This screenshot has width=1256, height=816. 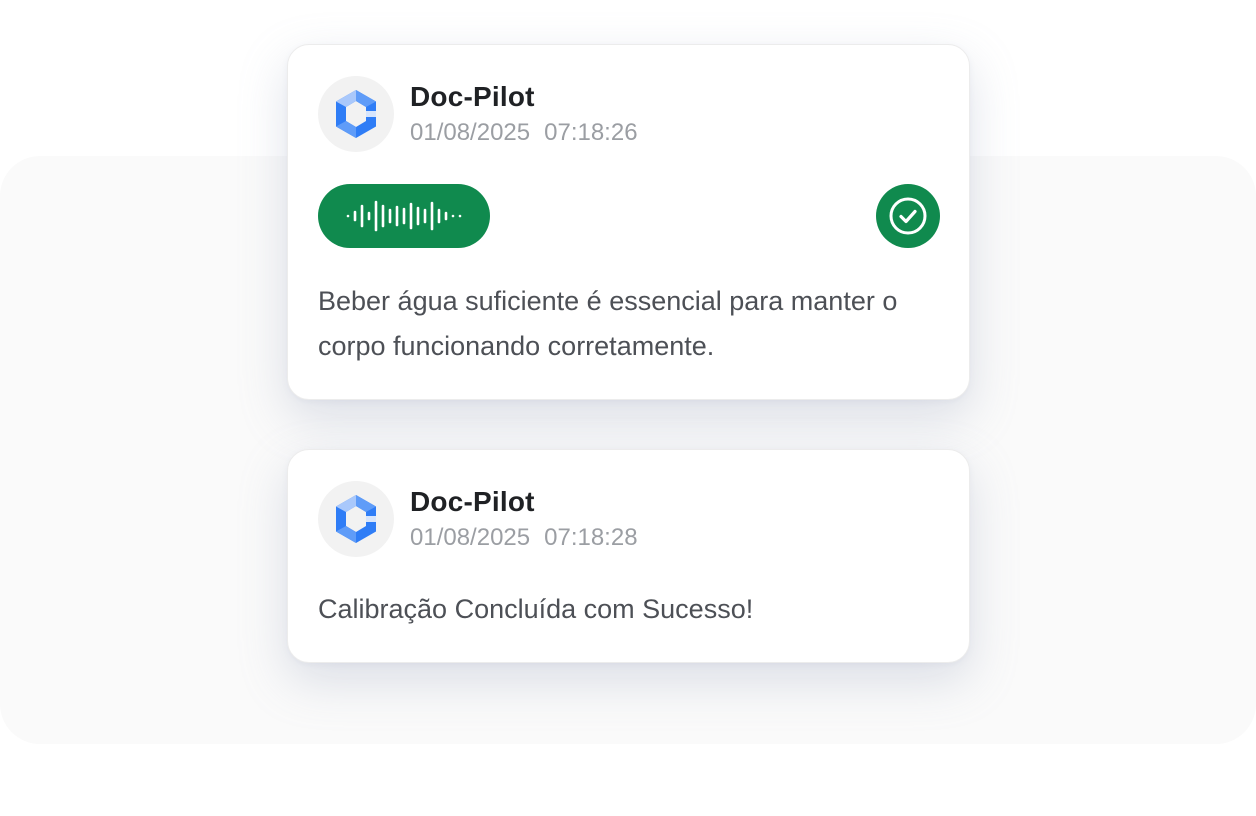 What do you see at coordinates (591, 132) in the screenshot?
I see `message-time: 07:18:26` at bounding box center [591, 132].